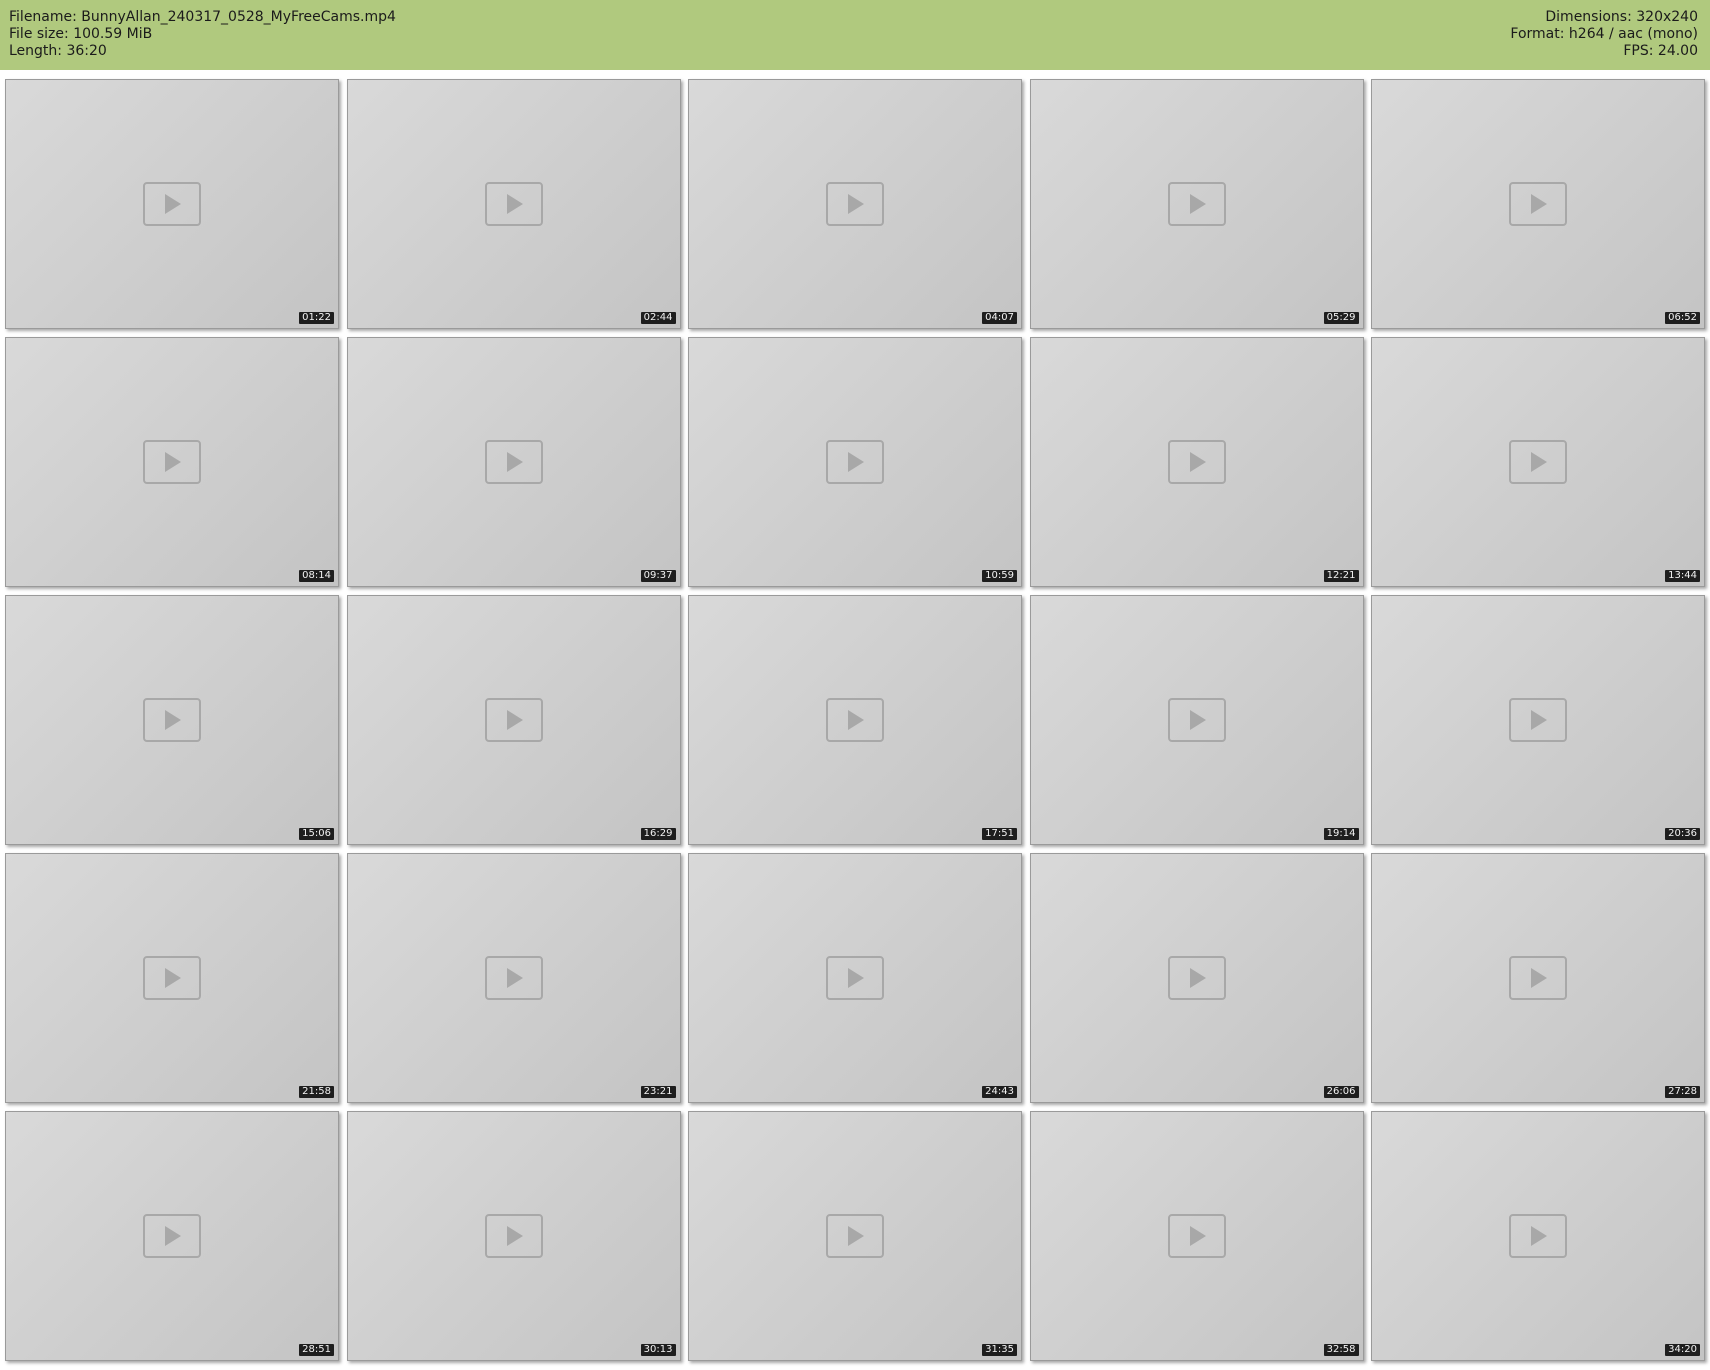  Describe the element at coordinates (1341, 318) in the screenshot. I see `thumbnail-timestamp: 05:29` at that location.